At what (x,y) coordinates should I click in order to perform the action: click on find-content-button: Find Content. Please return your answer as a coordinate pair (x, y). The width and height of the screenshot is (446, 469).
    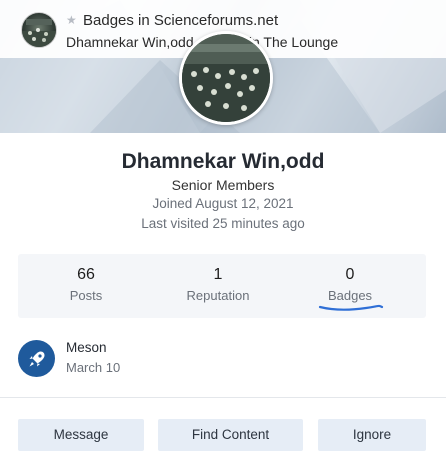
    Looking at the image, I should click on (230, 435).